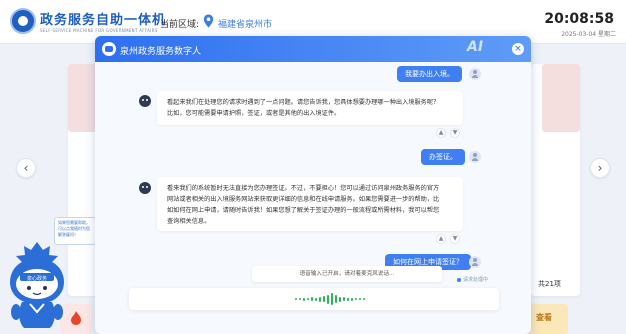 The image size is (626, 334). What do you see at coordinates (588, 34) in the screenshot?
I see `clock-date: 2025-03-04 星期二` at bounding box center [588, 34].